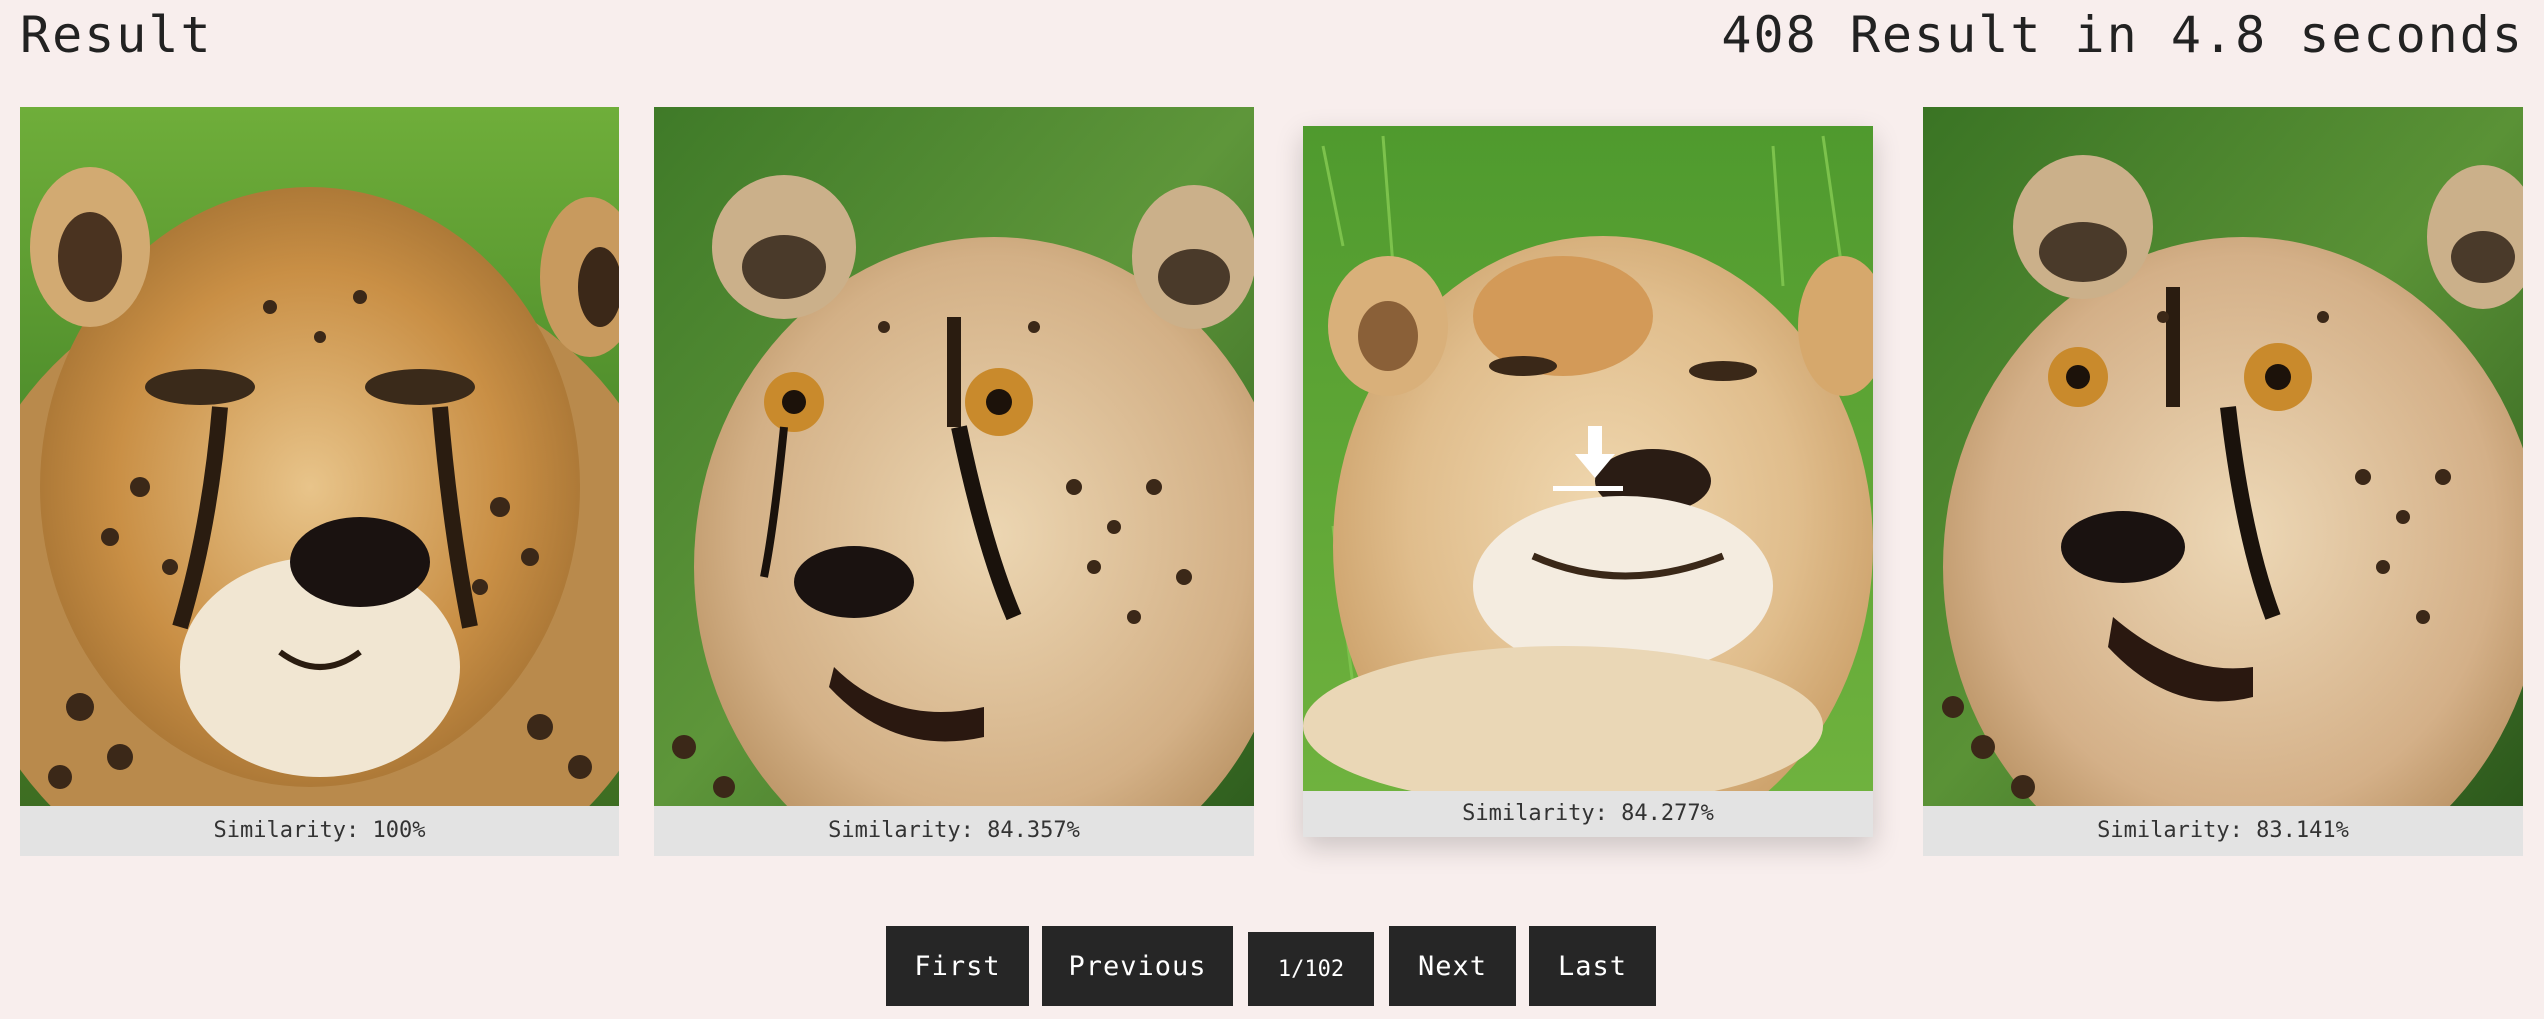  What do you see at coordinates (319, 831) in the screenshot?
I see `similarity-label: Similarity: 100%` at bounding box center [319, 831].